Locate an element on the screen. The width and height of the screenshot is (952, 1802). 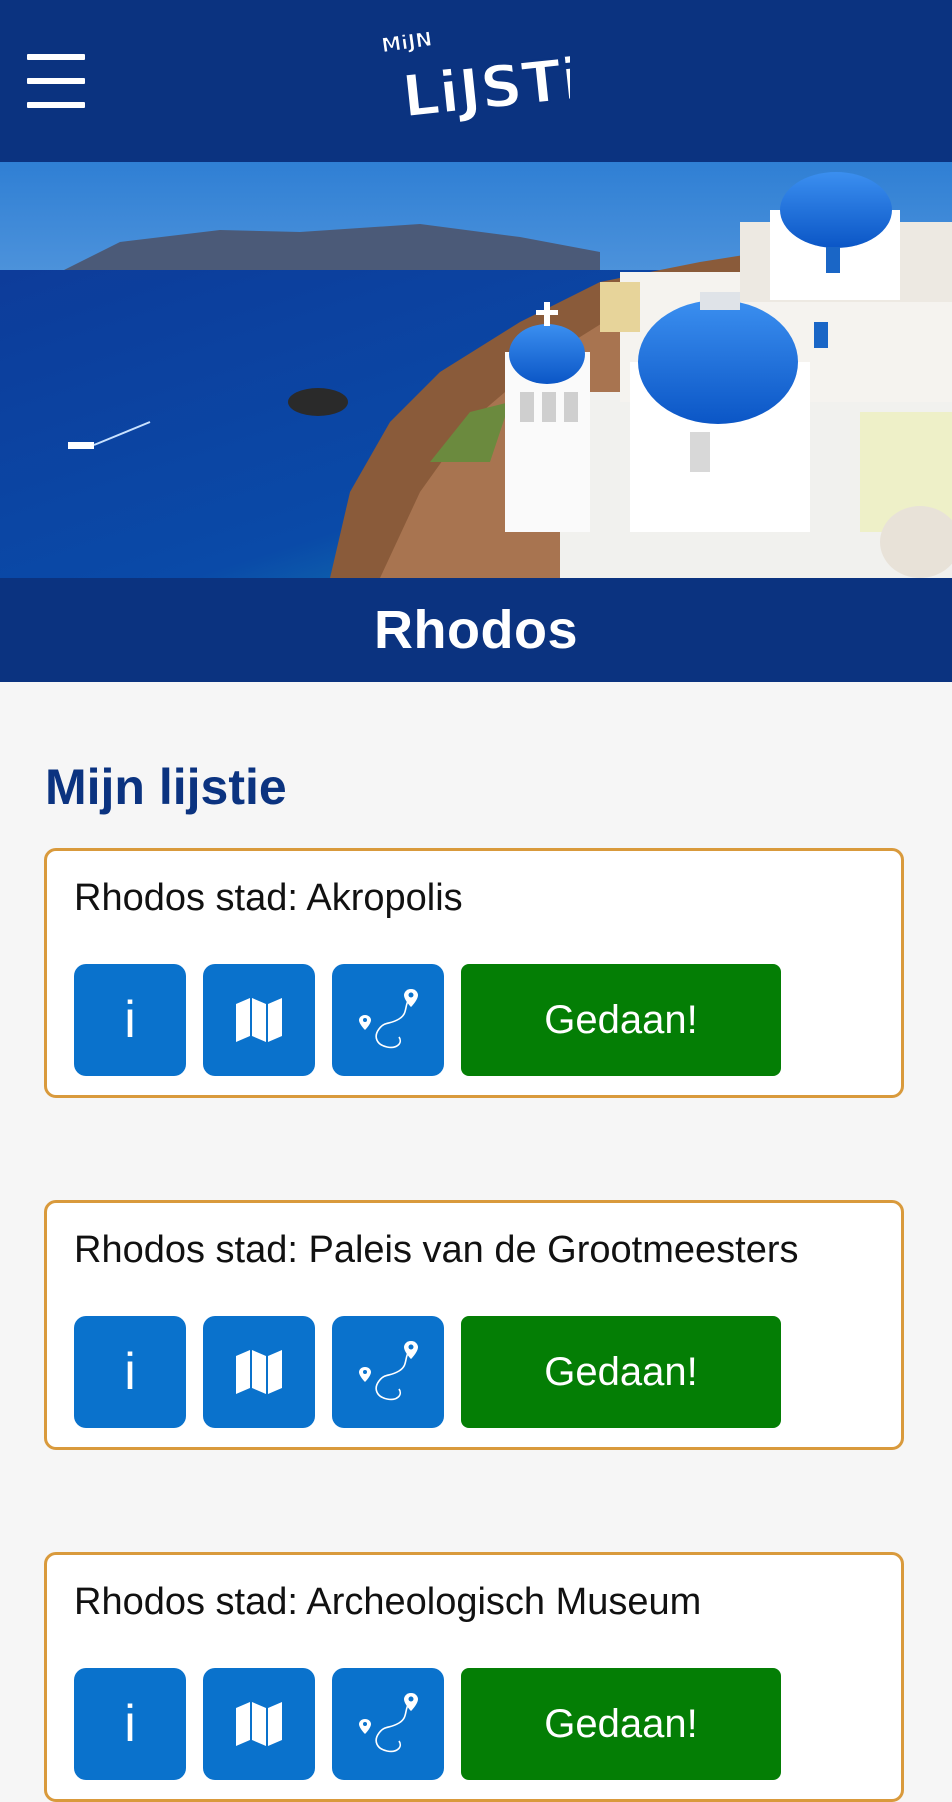
list-item-title: Rhodos stad: Akropolis is located at coordinates (268, 898).